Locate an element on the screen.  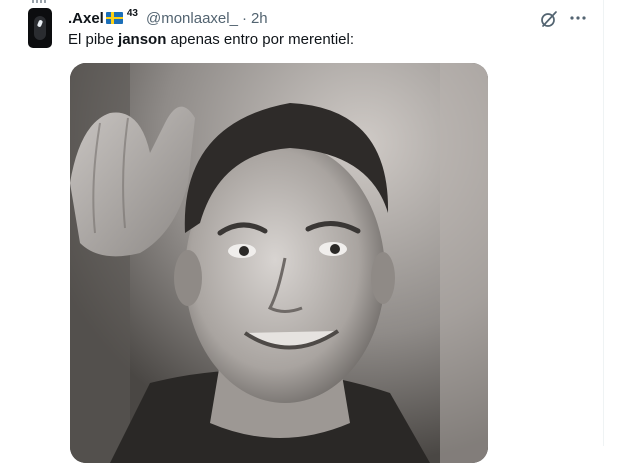
timestamp: 2h is located at coordinates (259, 18).